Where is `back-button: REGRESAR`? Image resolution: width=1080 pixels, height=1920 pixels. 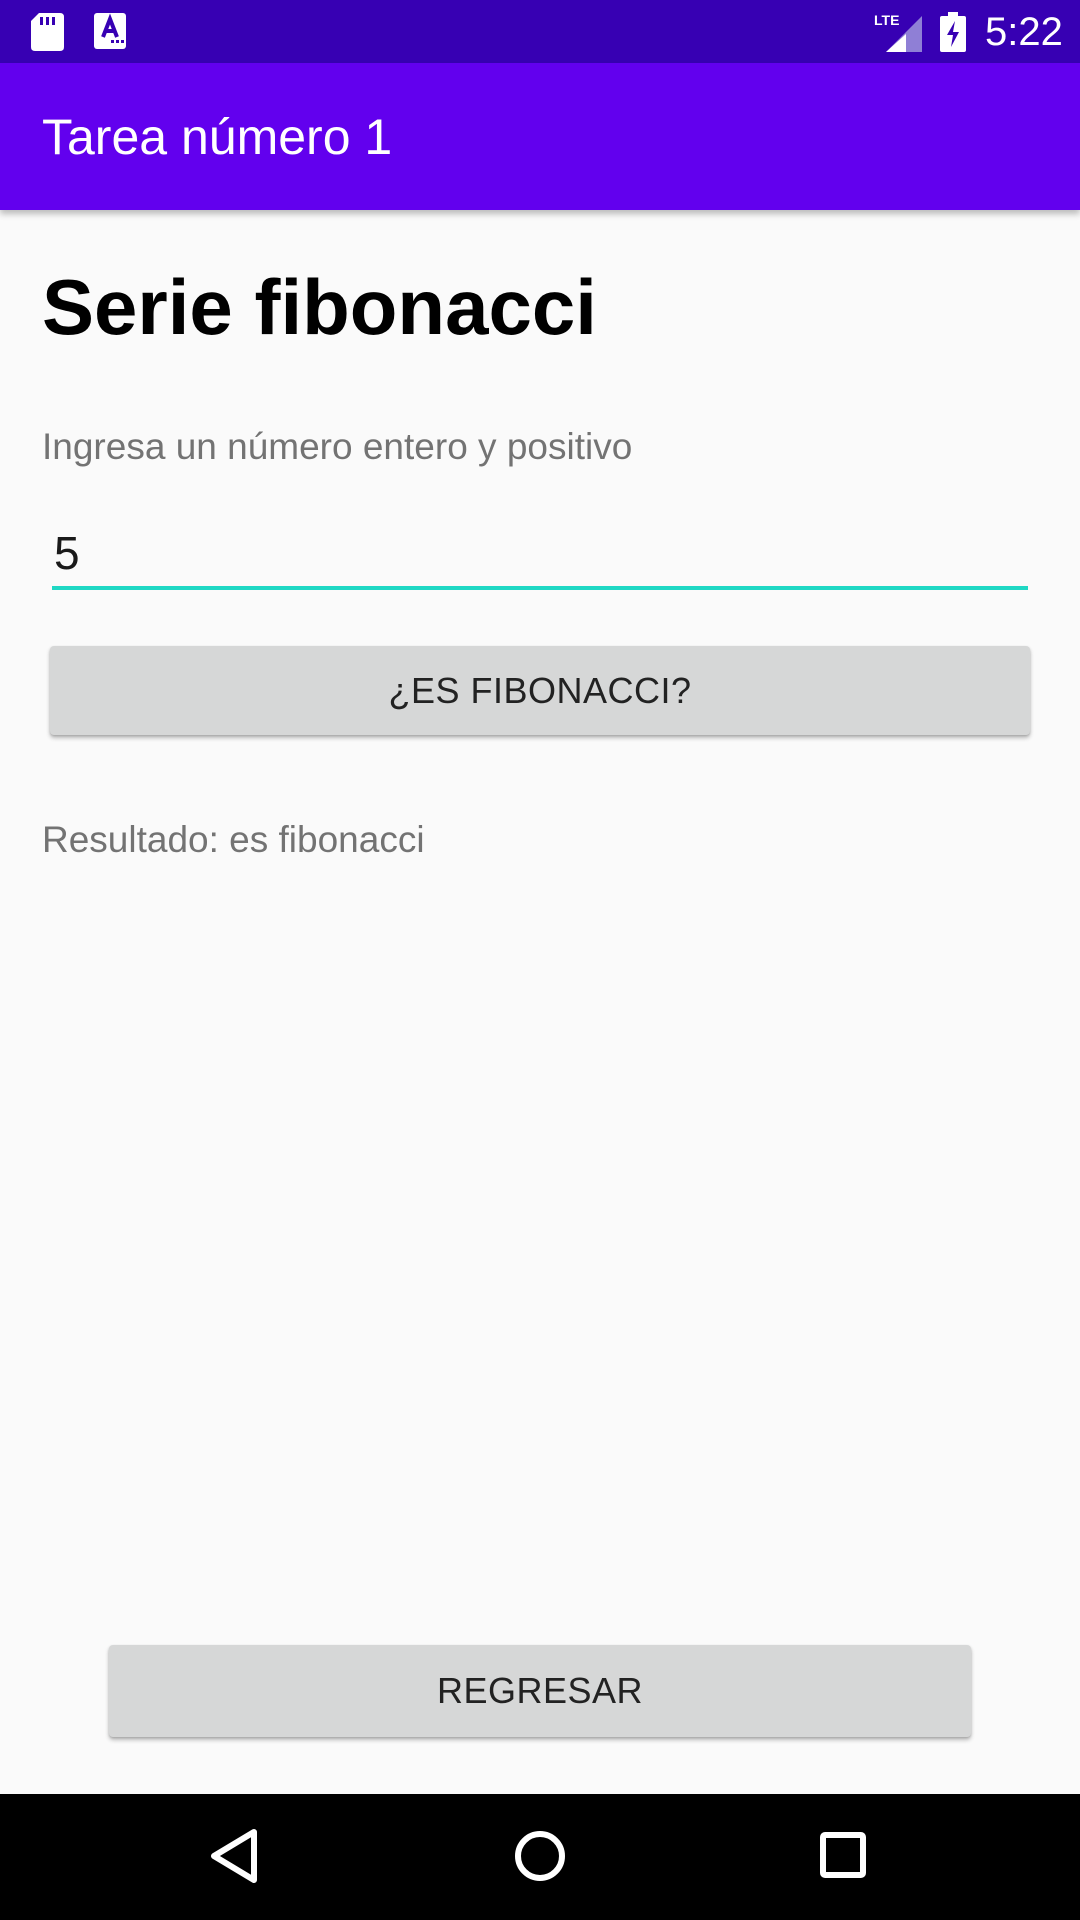 back-button: REGRESAR is located at coordinates (540, 1691).